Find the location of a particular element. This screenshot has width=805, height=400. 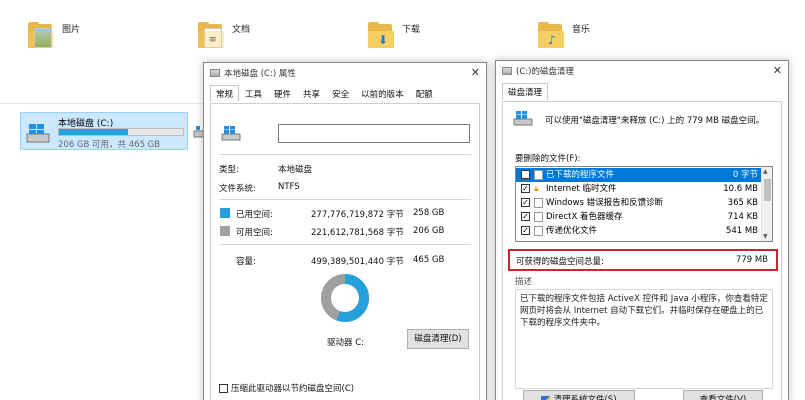

document-icon: ≡ is located at coordinates (213, 36).